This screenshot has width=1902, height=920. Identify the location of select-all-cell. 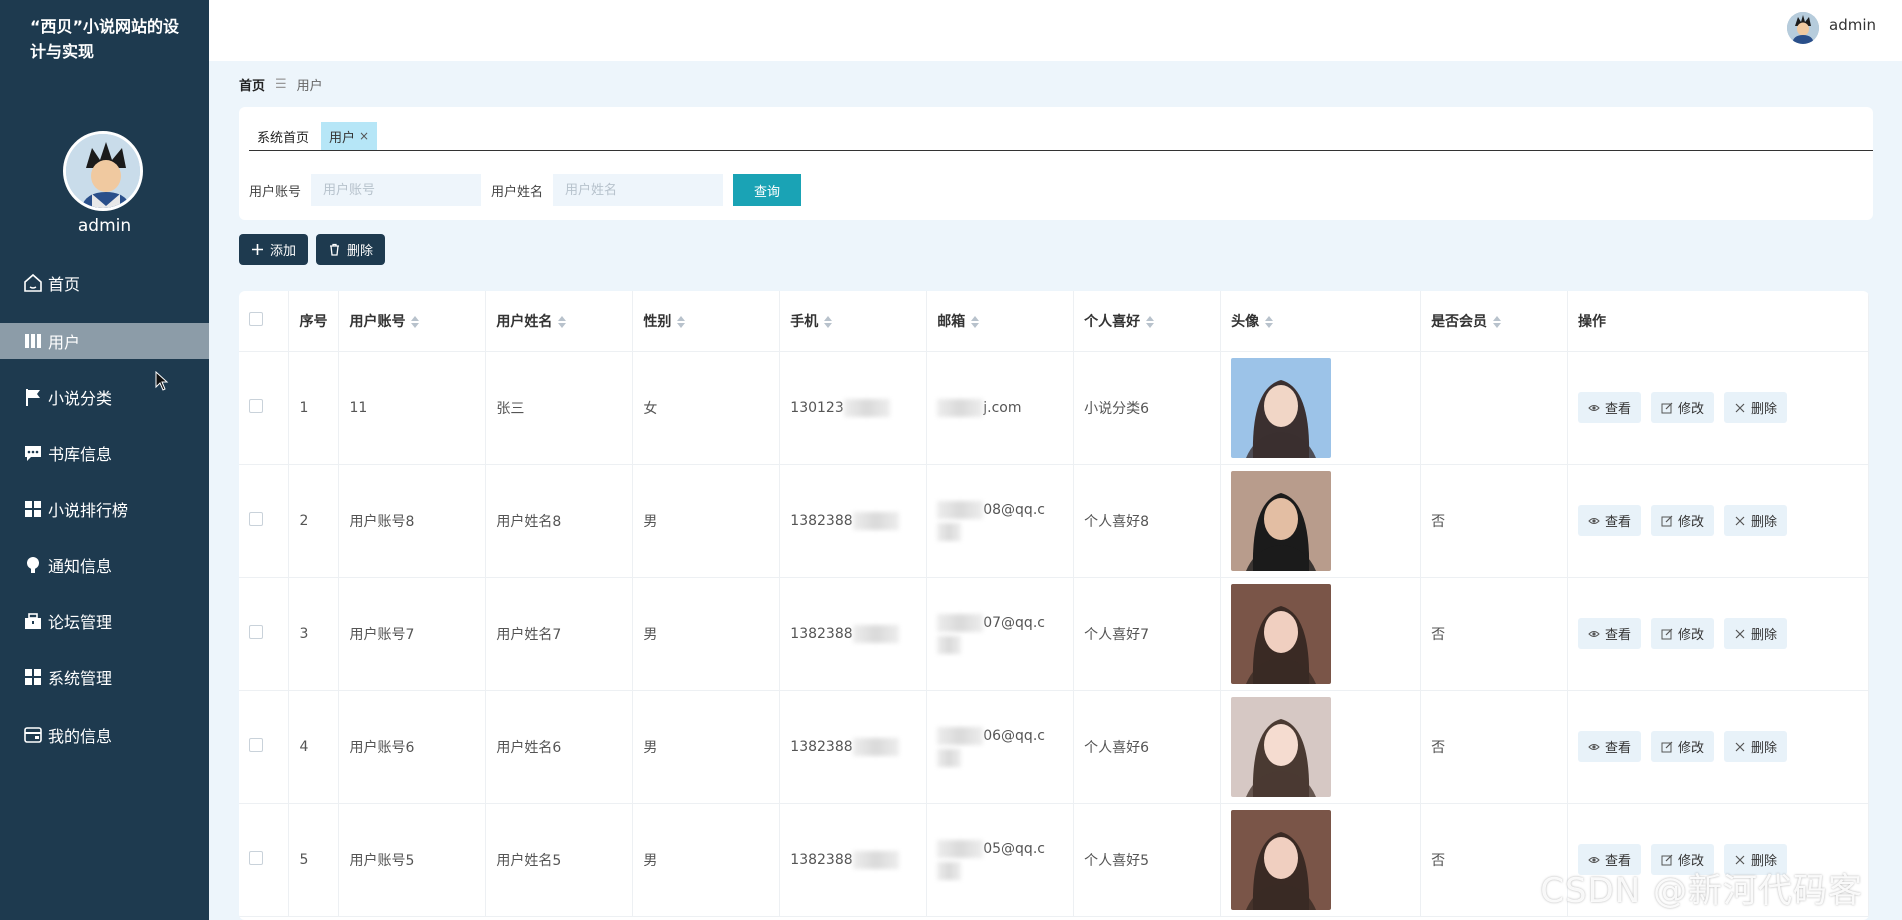
(264, 321).